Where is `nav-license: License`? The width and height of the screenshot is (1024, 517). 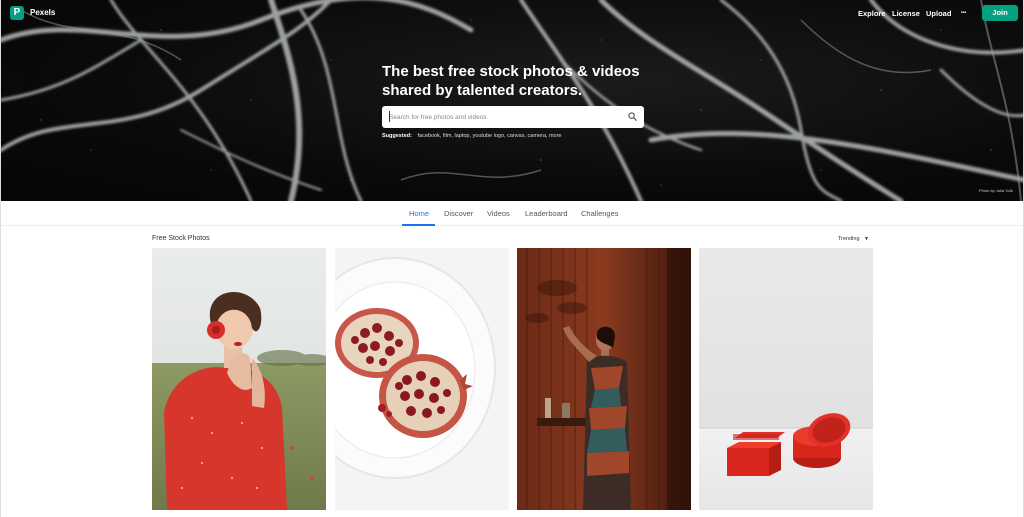 nav-license: License is located at coordinates (906, 13).